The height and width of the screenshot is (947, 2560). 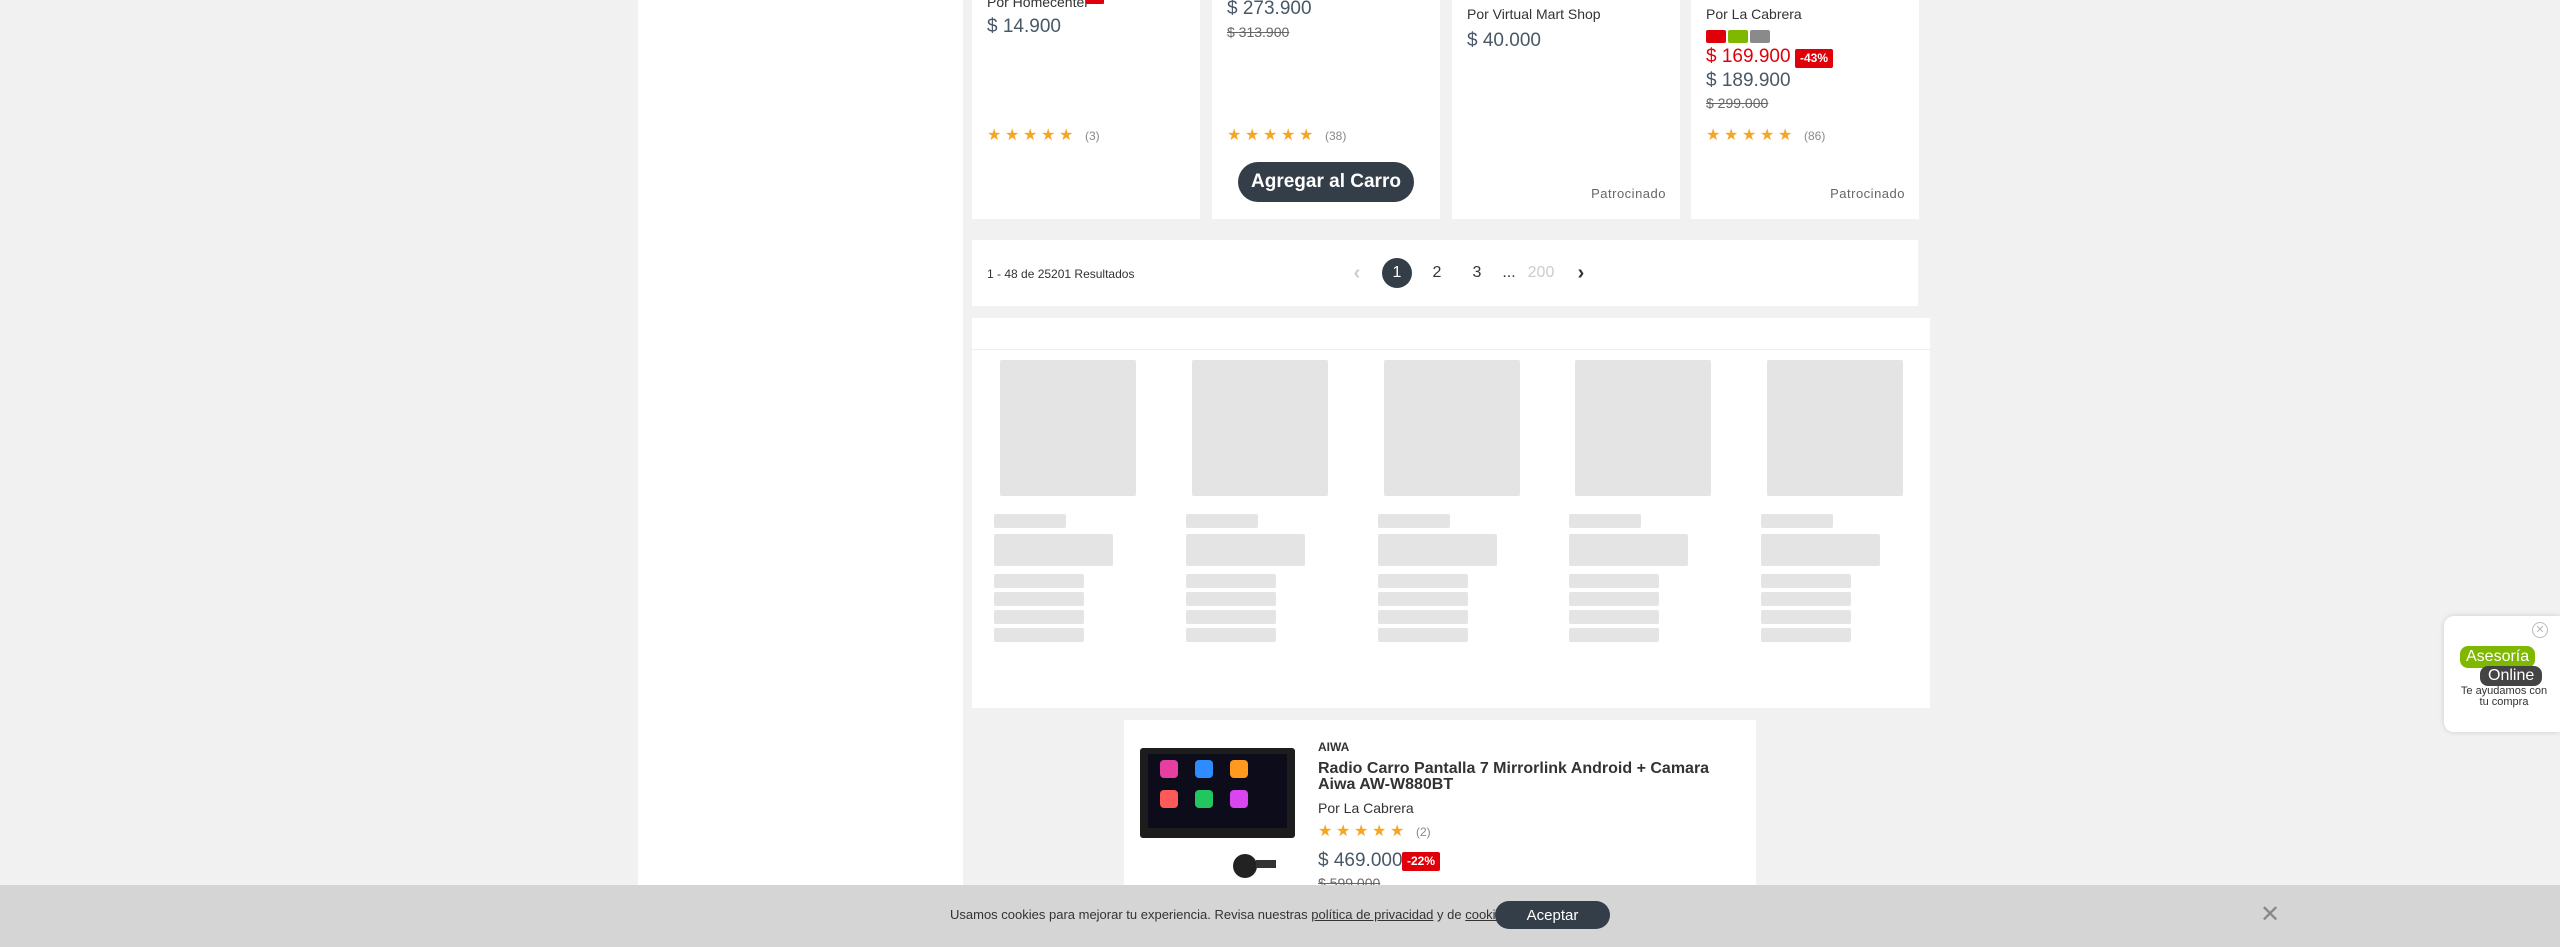 I want to click on privacy-policy-link: política de privacidad, so click(x=1372, y=914).